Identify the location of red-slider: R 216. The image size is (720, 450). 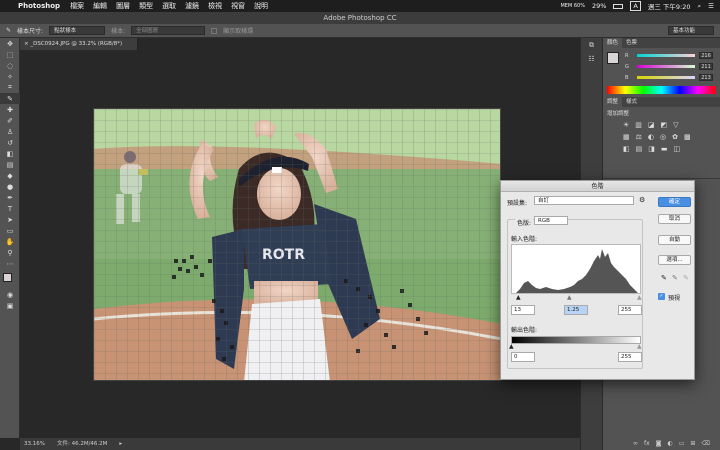
(661, 55).